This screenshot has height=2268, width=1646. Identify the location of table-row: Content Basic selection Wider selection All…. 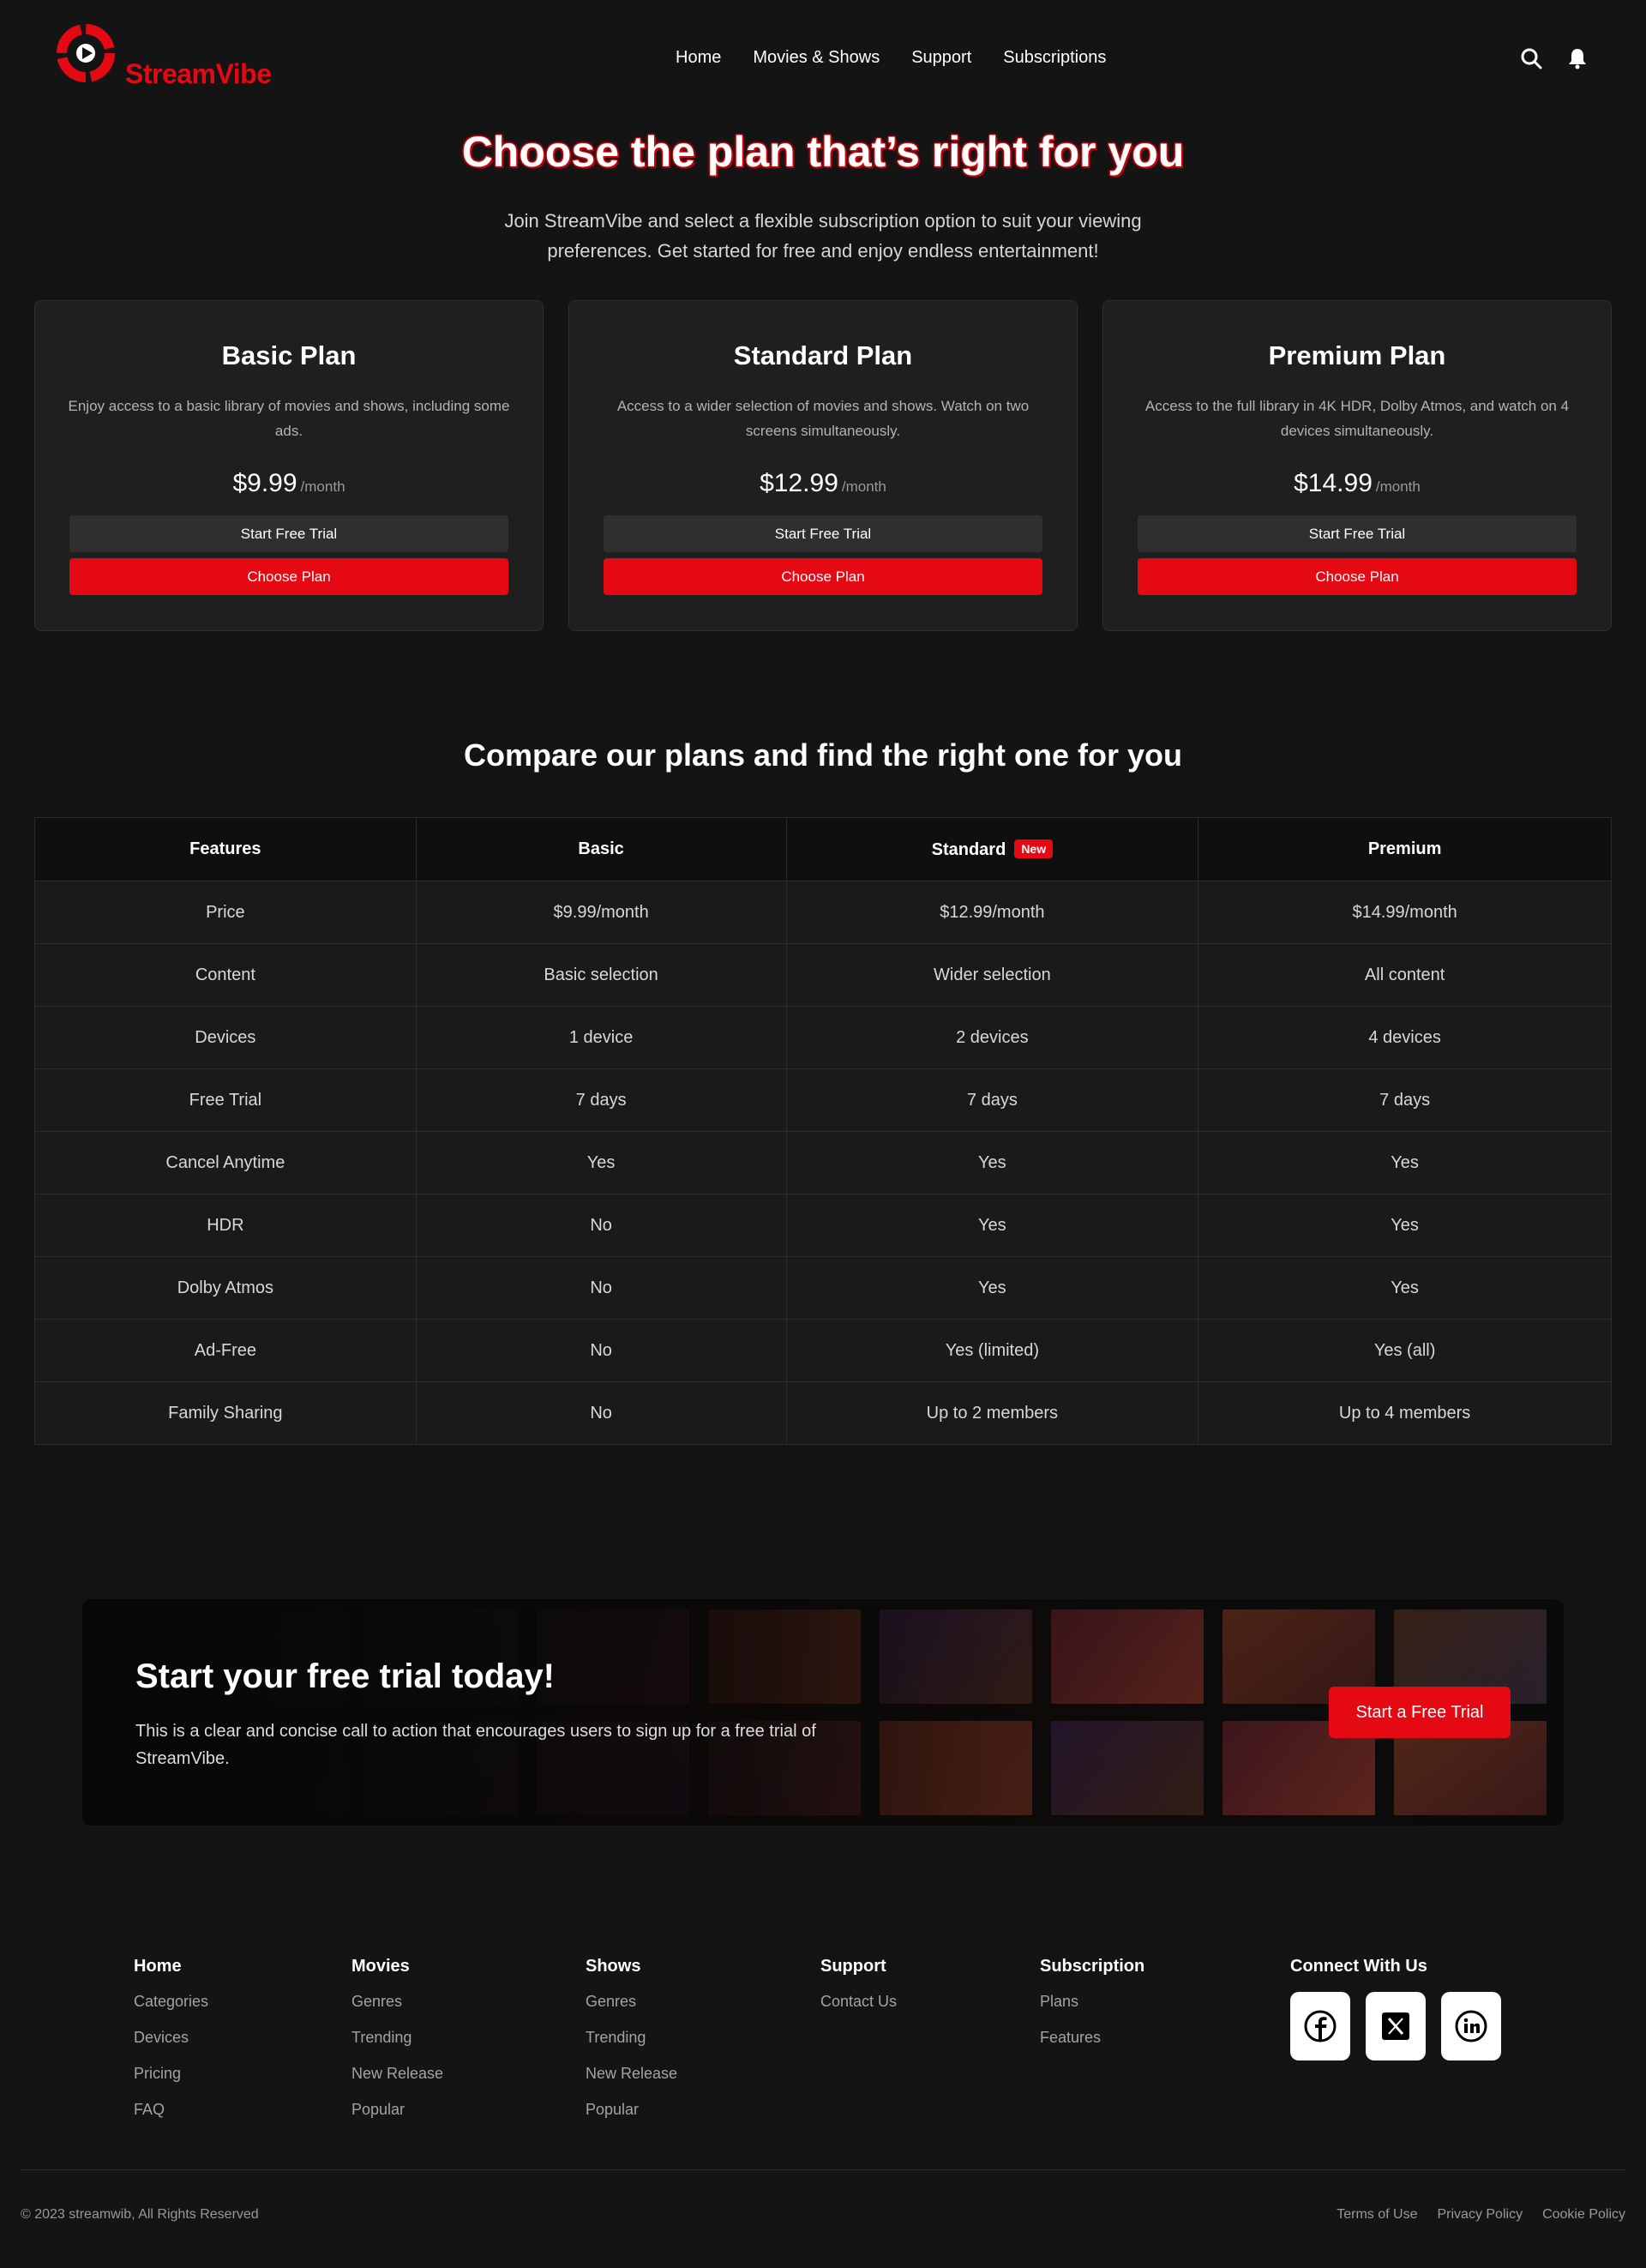
(823, 975).